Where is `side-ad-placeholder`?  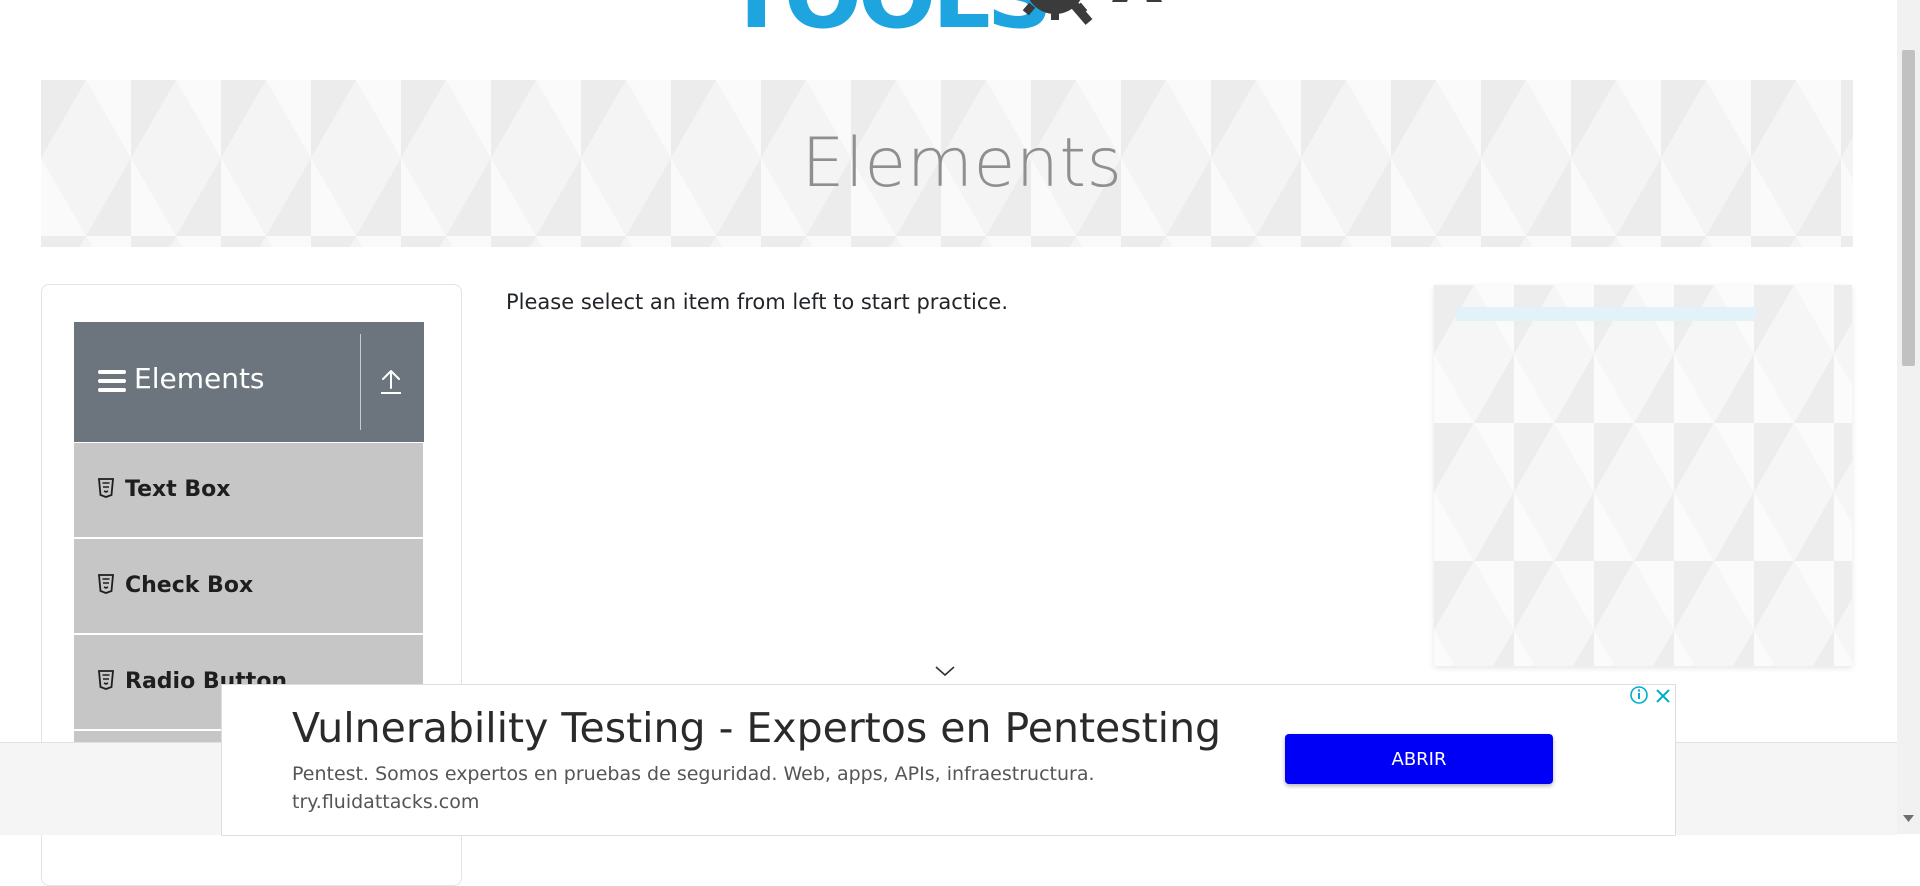
side-ad-placeholder is located at coordinates (1643, 475).